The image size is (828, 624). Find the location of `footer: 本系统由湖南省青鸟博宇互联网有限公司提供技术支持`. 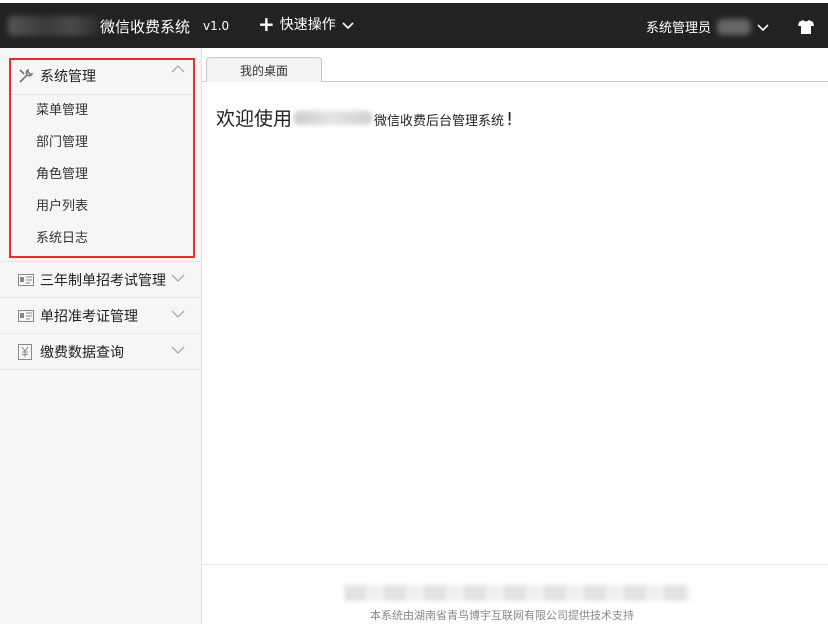

footer: 本系统由湖南省青鸟博宇互联网有限公司提供技术支持 is located at coordinates (515, 594).